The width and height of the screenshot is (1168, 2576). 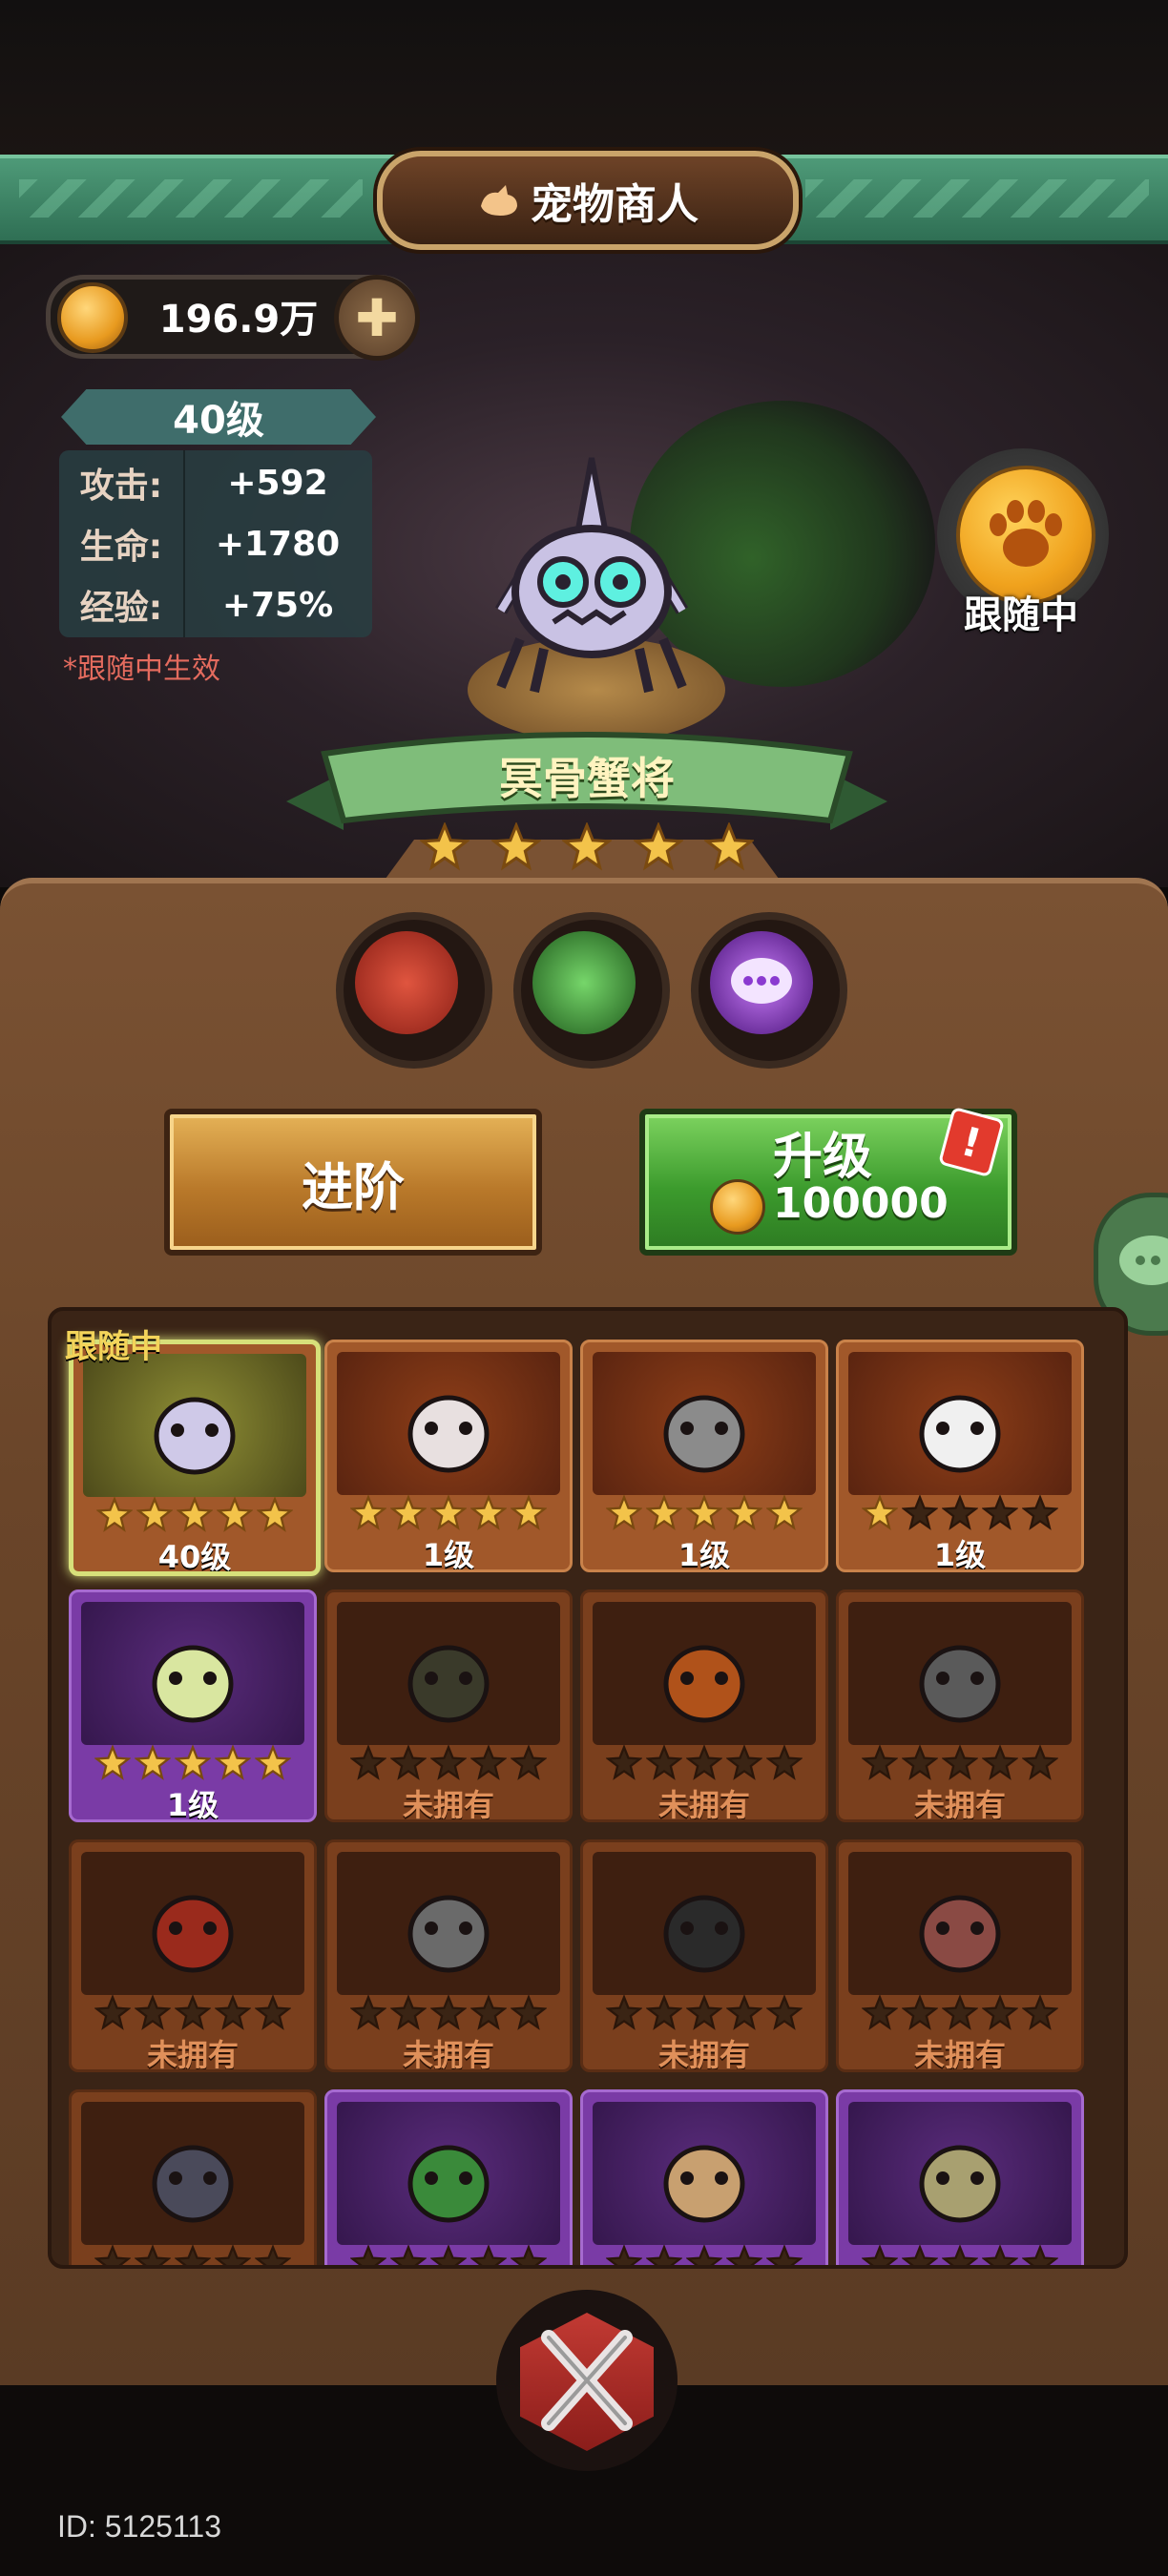 What do you see at coordinates (1021, 615) in the screenshot?
I see `follow-label: 跟随中` at bounding box center [1021, 615].